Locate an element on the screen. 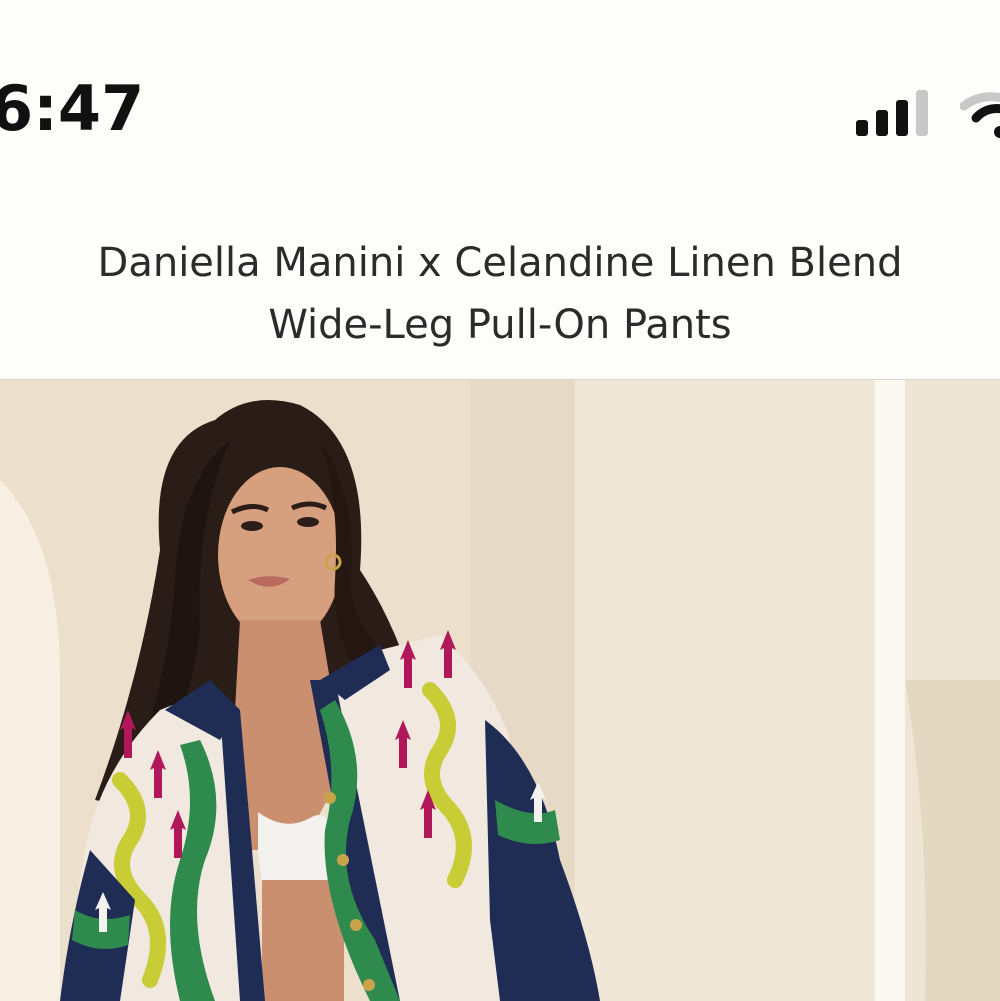  product-title-line-2: Wide-Leg Pull-On Pants is located at coordinates (500, 325).